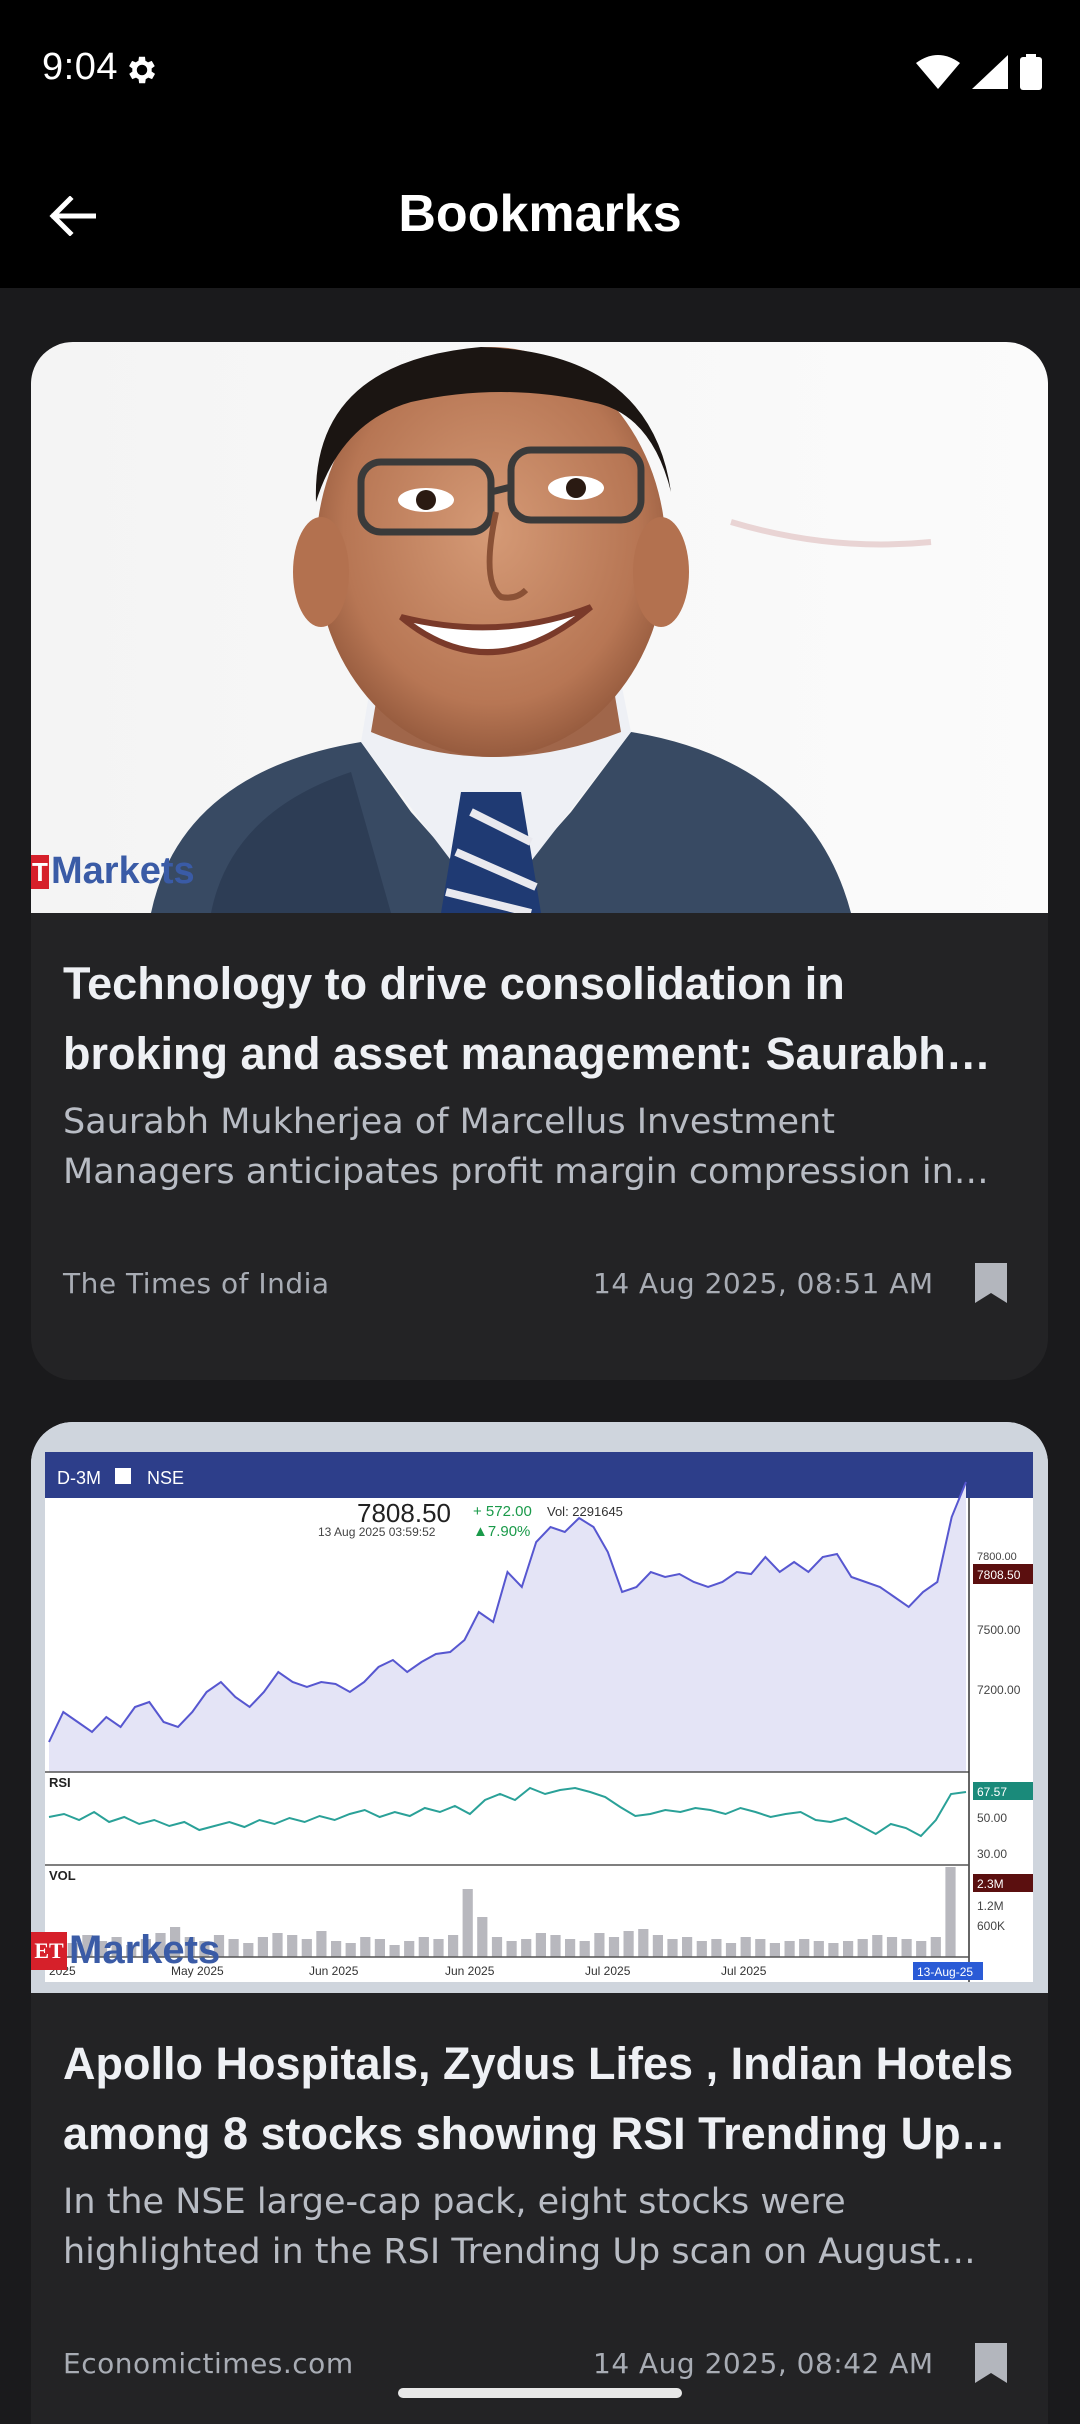 The height and width of the screenshot is (2424, 1080). What do you see at coordinates (80, 67) in the screenshot?
I see `status-time: 9:04` at bounding box center [80, 67].